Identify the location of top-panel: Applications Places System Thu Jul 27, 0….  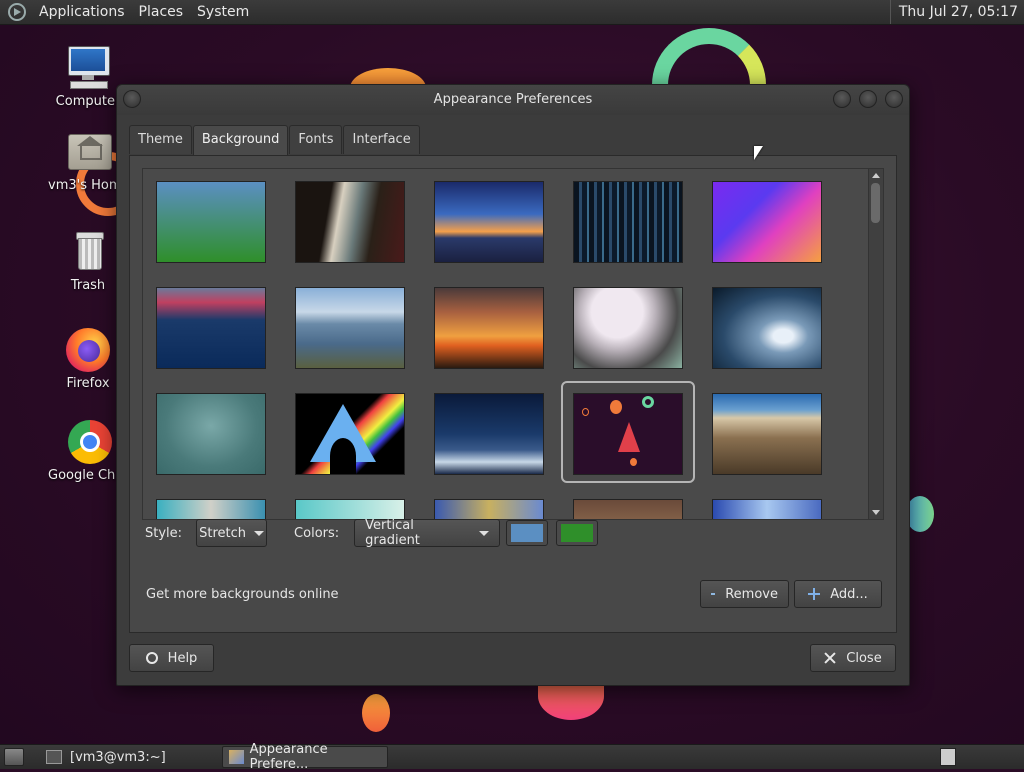
(512, 12).